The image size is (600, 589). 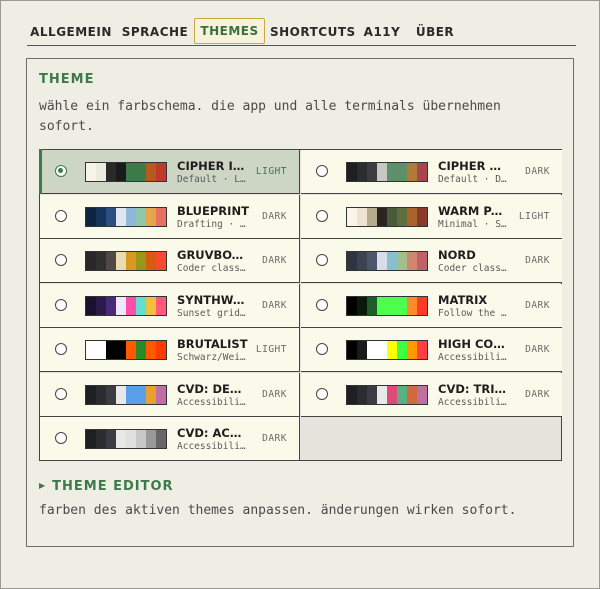 What do you see at coordinates (474, 179) in the screenshot?
I see `theme-subtitle: Default · Dark` at bounding box center [474, 179].